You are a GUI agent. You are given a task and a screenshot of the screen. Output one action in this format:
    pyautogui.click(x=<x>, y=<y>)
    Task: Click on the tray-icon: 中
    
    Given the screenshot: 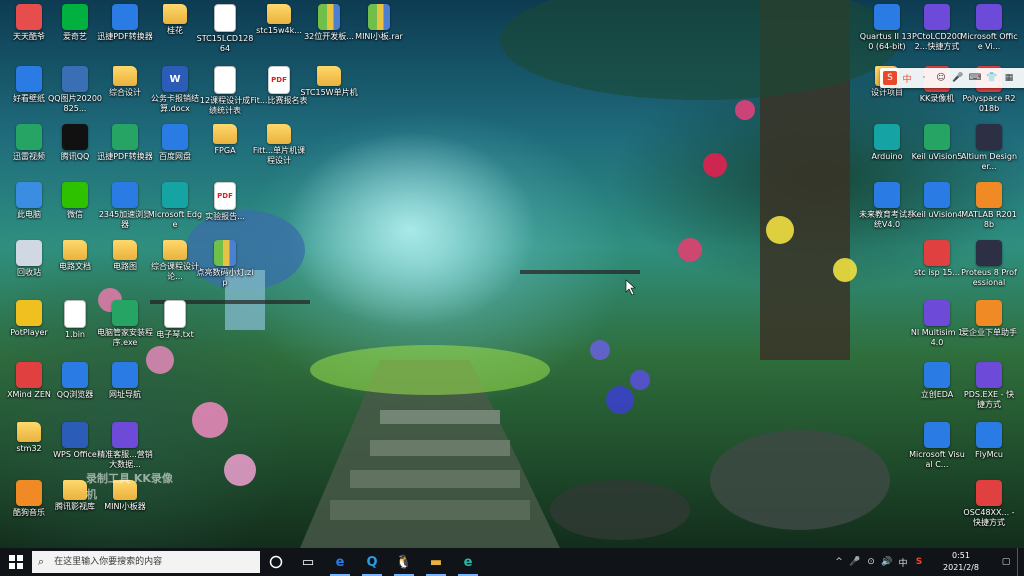 What is the action you would take?
    pyautogui.click(x=903, y=562)
    